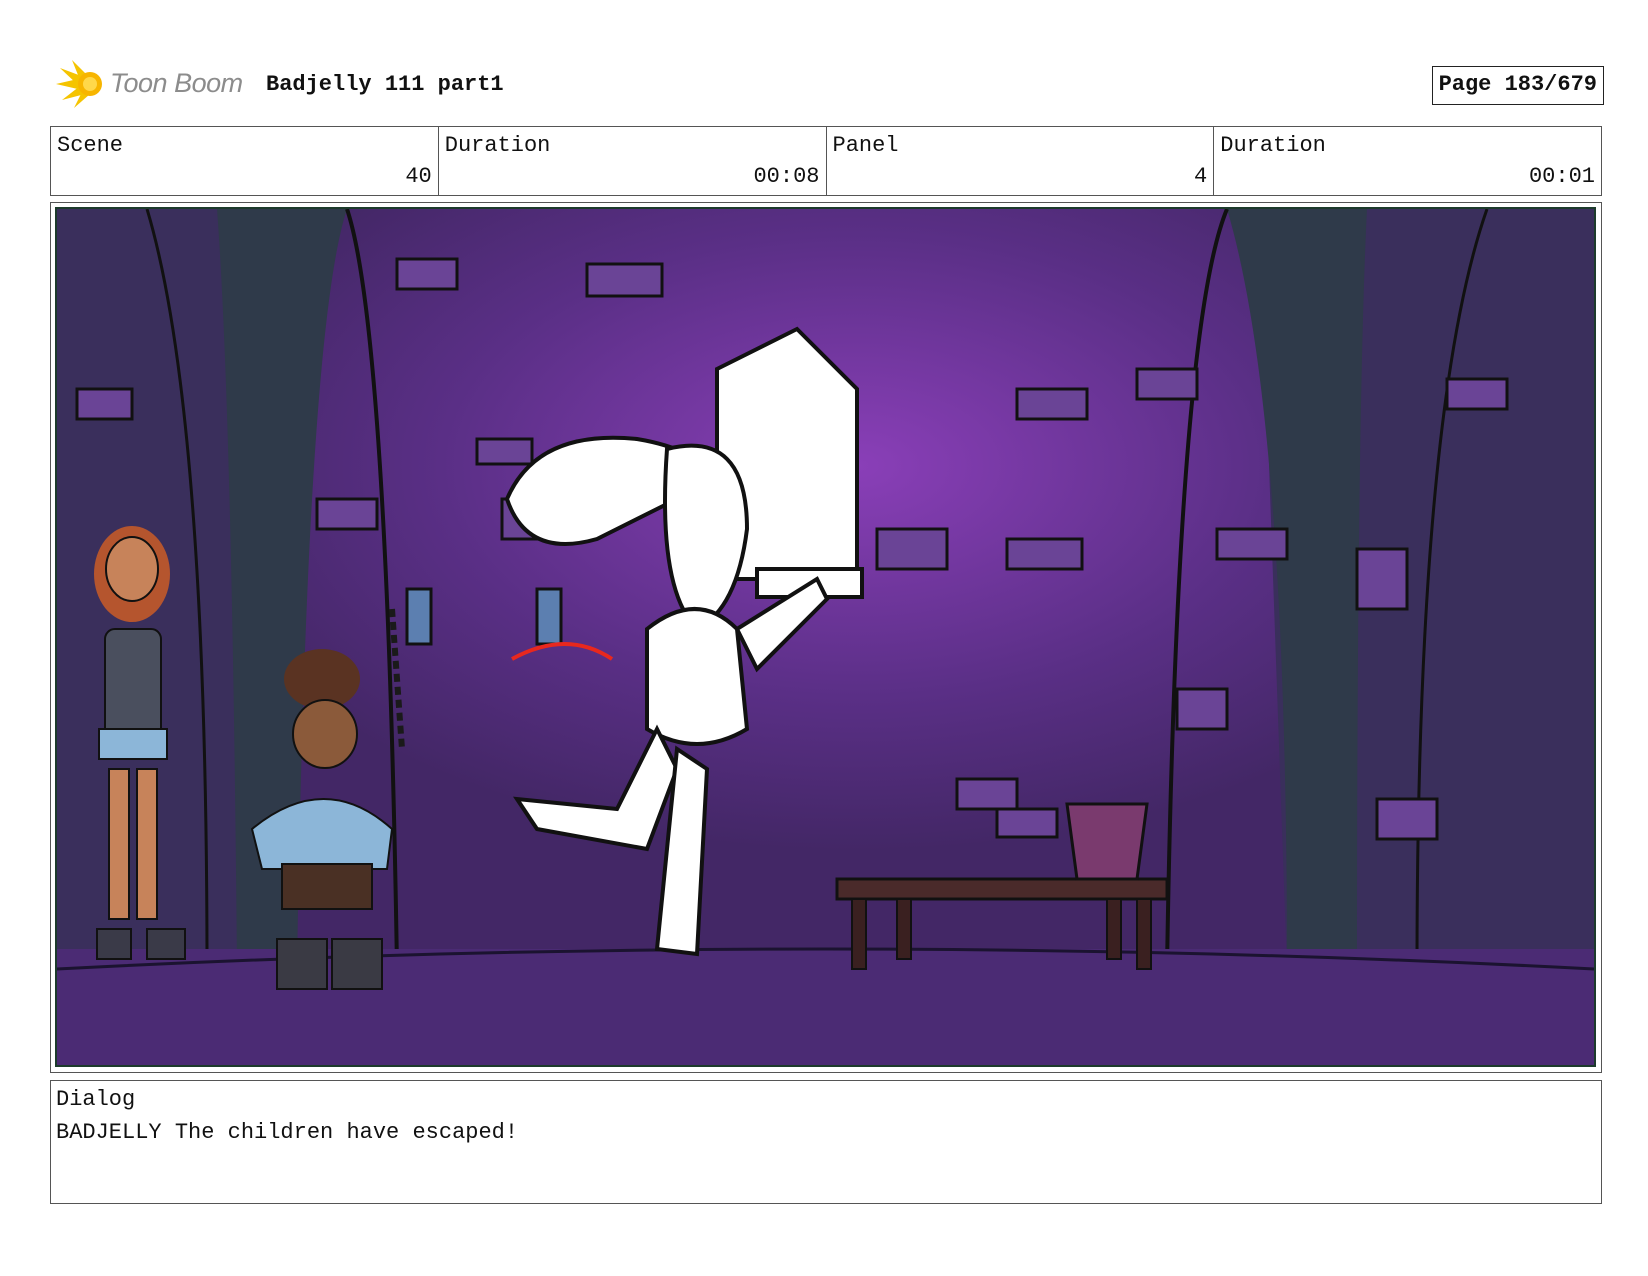 Image resolution: width=1648 pixels, height=1276 pixels. What do you see at coordinates (497, 145) in the screenshot?
I see `scene-duration-label: Duration` at bounding box center [497, 145].